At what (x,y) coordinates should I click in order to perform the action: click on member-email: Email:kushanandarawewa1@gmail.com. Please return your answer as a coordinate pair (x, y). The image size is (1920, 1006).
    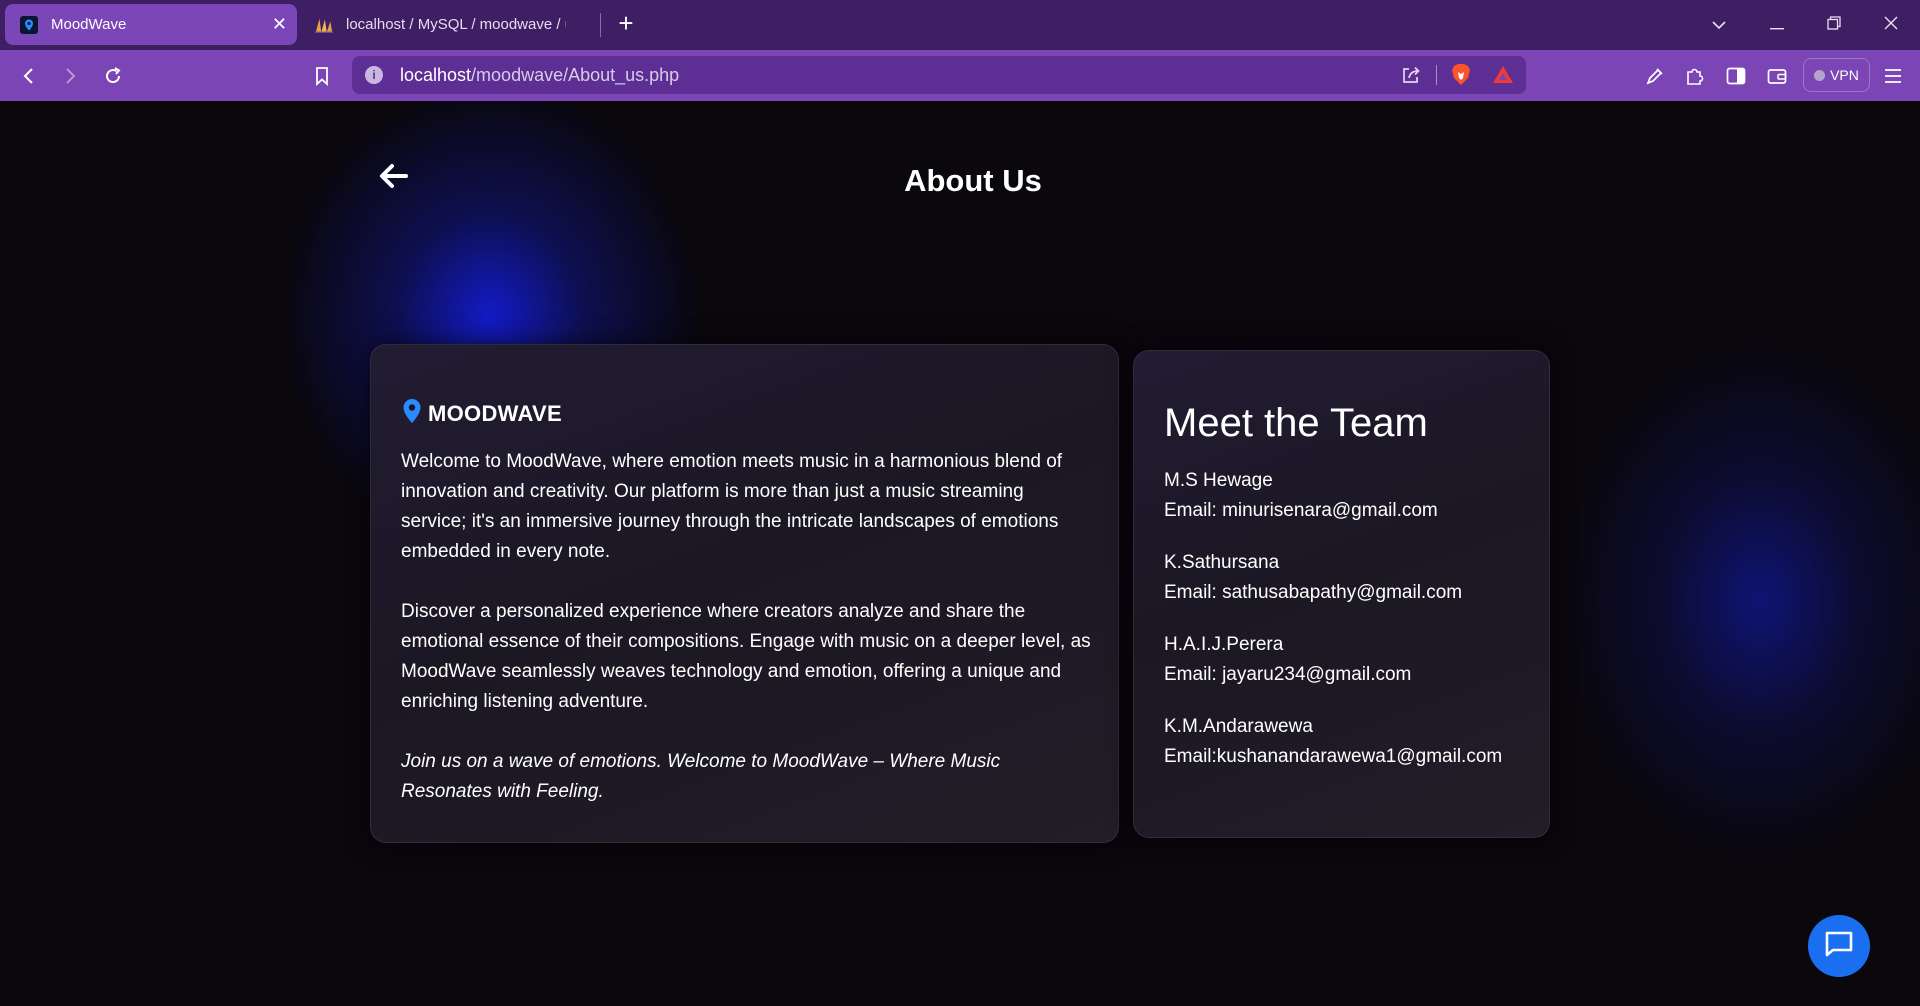
    Looking at the image, I should click on (1333, 756).